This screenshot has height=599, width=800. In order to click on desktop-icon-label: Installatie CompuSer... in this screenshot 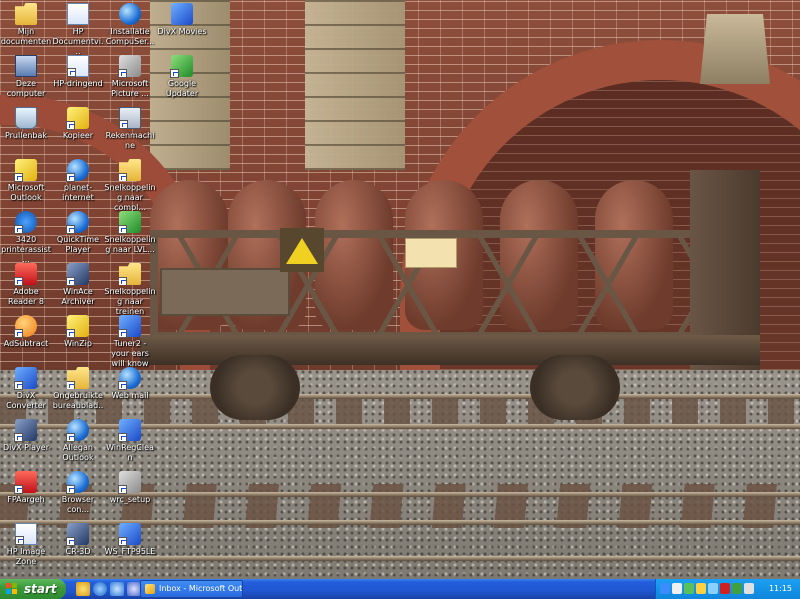, I will do `click(130, 36)`.